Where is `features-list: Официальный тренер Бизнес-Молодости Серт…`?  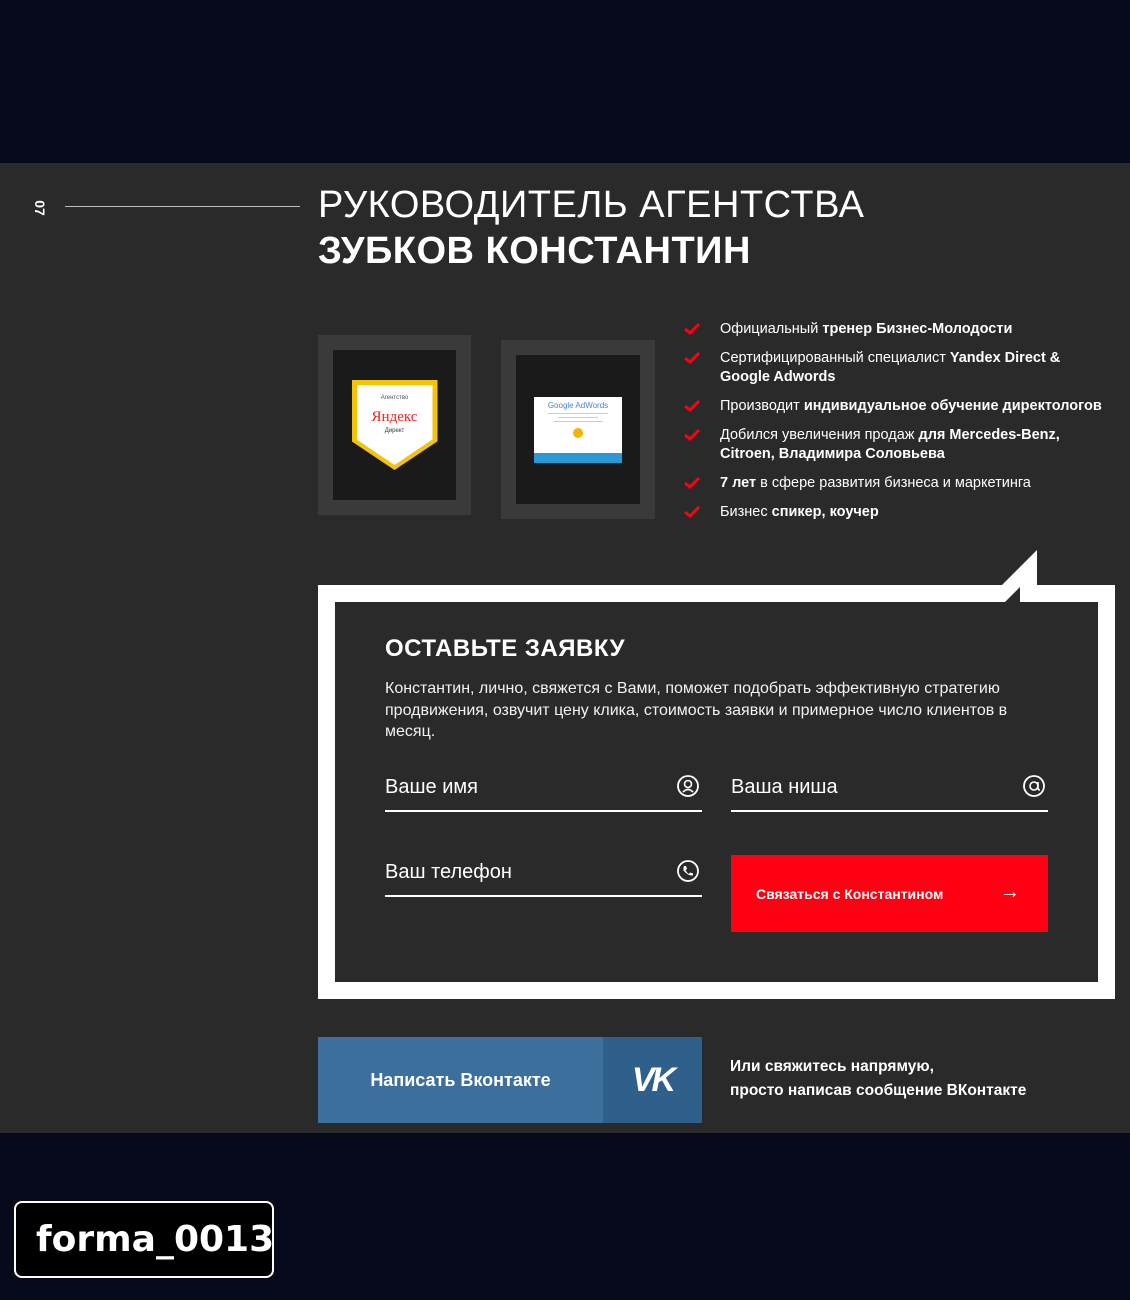
features-list: Официальный тренер Бизнес-Молодости Серт… is located at coordinates (897, 426).